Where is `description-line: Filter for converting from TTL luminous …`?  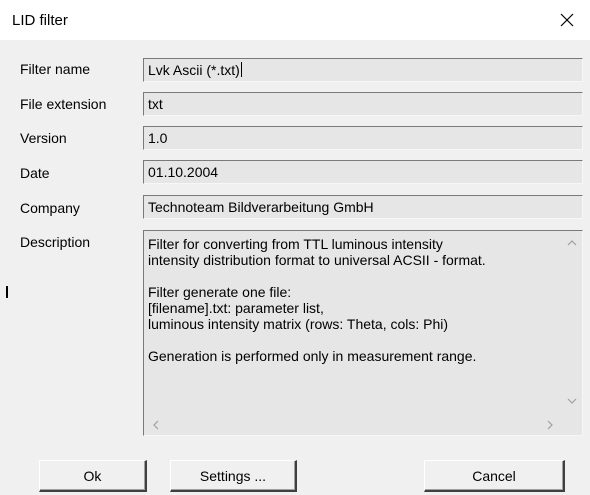 description-line: Filter for converting from TTL luminous … is located at coordinates (295, 244).